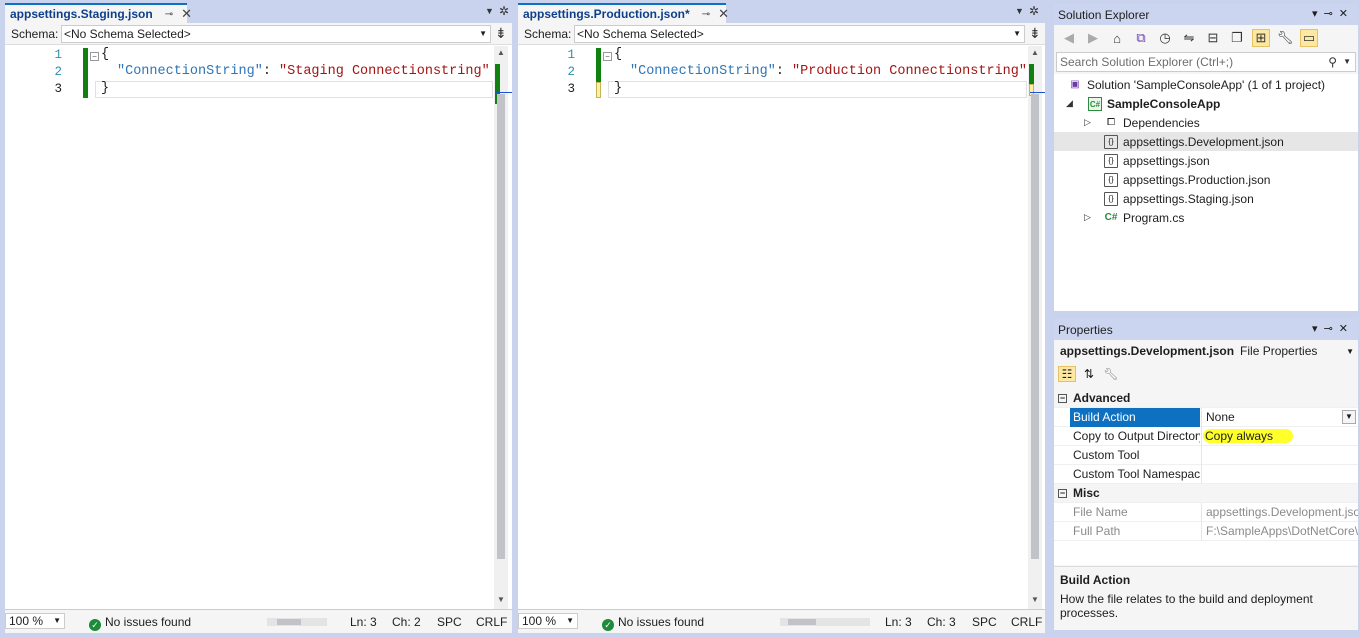  Describe the element at coordinates (1206, 160) in the screenshot. I see `tree-item-appsettings: {} appsettings.json` at that location.